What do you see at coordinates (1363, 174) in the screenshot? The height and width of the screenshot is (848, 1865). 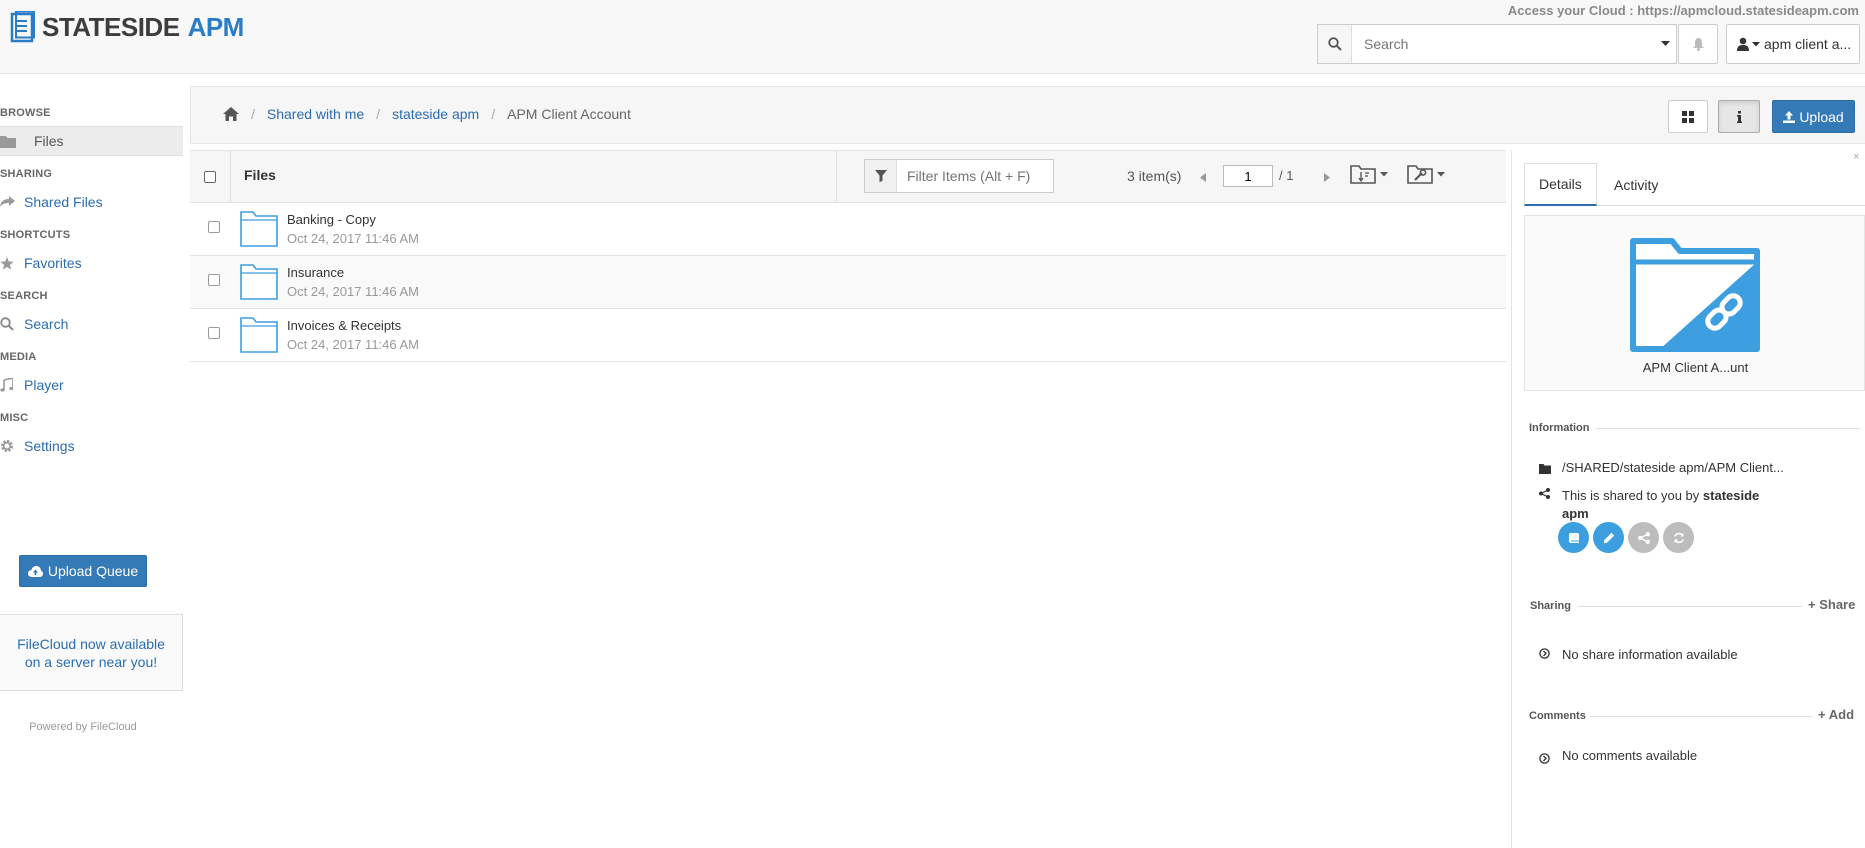 I see `sort-folder-icon` at bounding box center [1363, 174].